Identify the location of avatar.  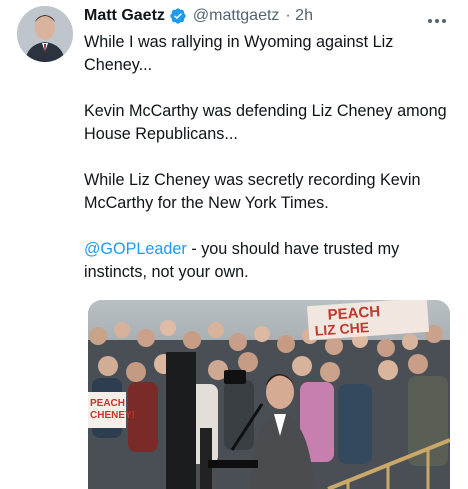
(45, 34).